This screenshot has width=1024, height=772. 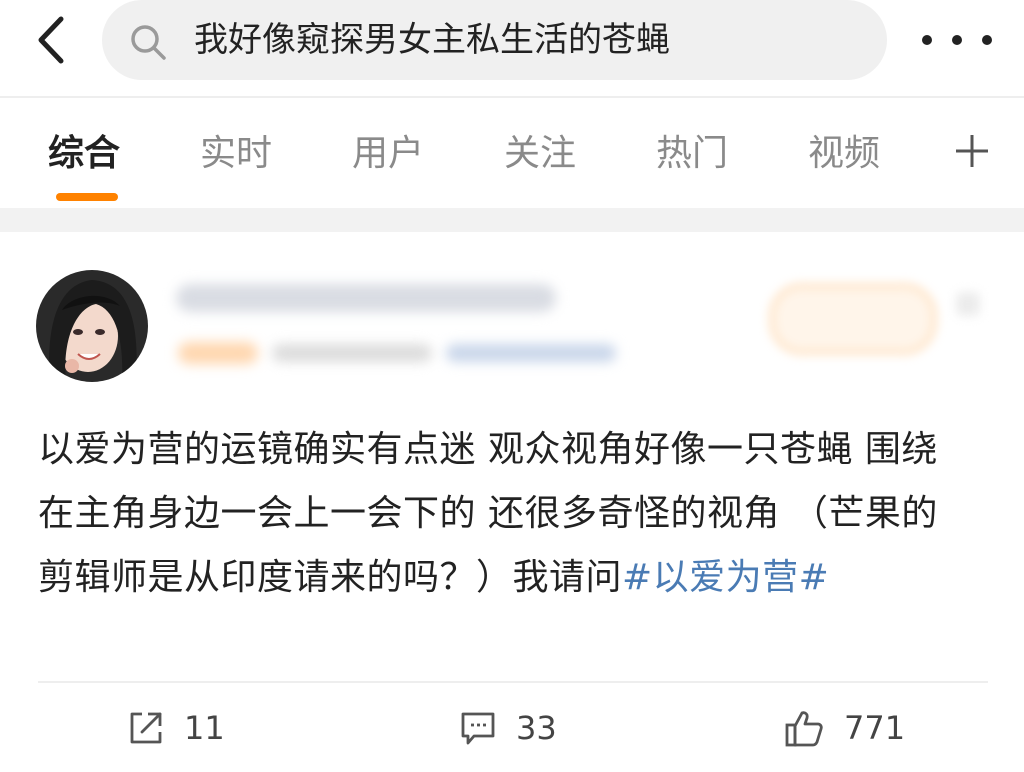 What do you see at coordinates (148, 42) in the screenshot?
I see `search-icon` at bounding box center [148, 42].